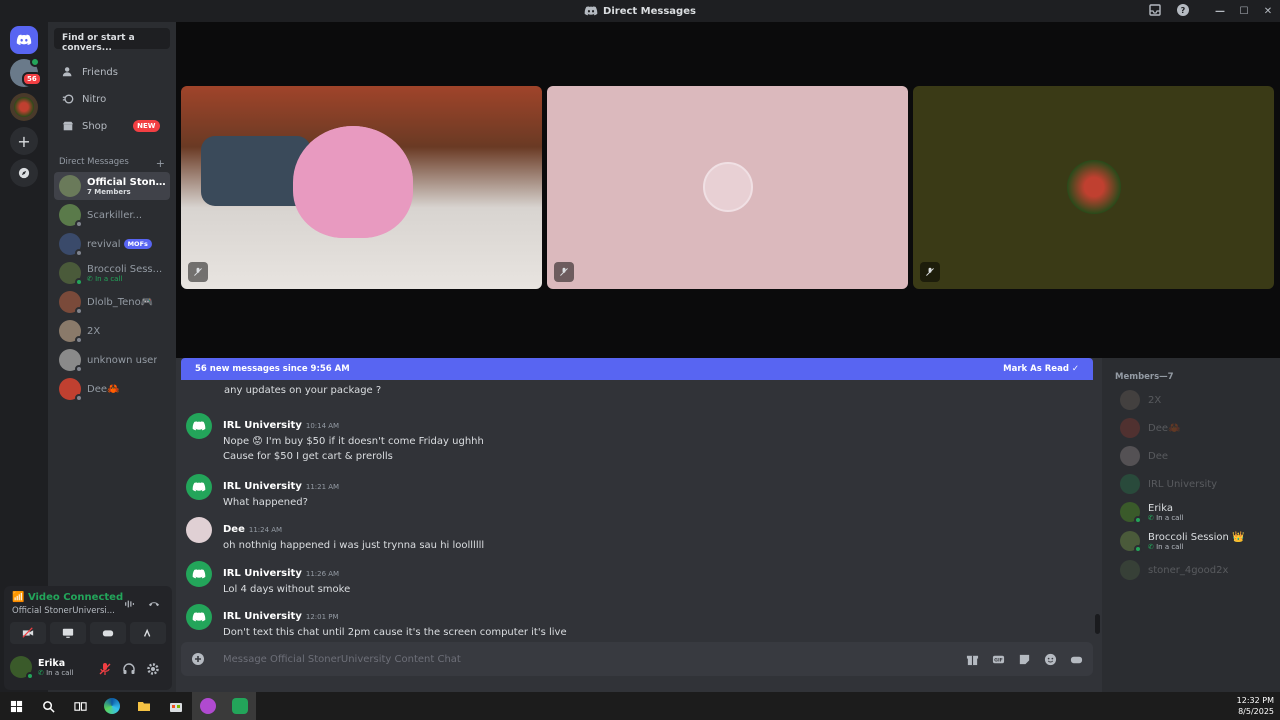  What do you see at coordinates (112, 360) in the screenshot?
I see `dm-item-unknown-user: unknown user` at bounding box center [112, 360].